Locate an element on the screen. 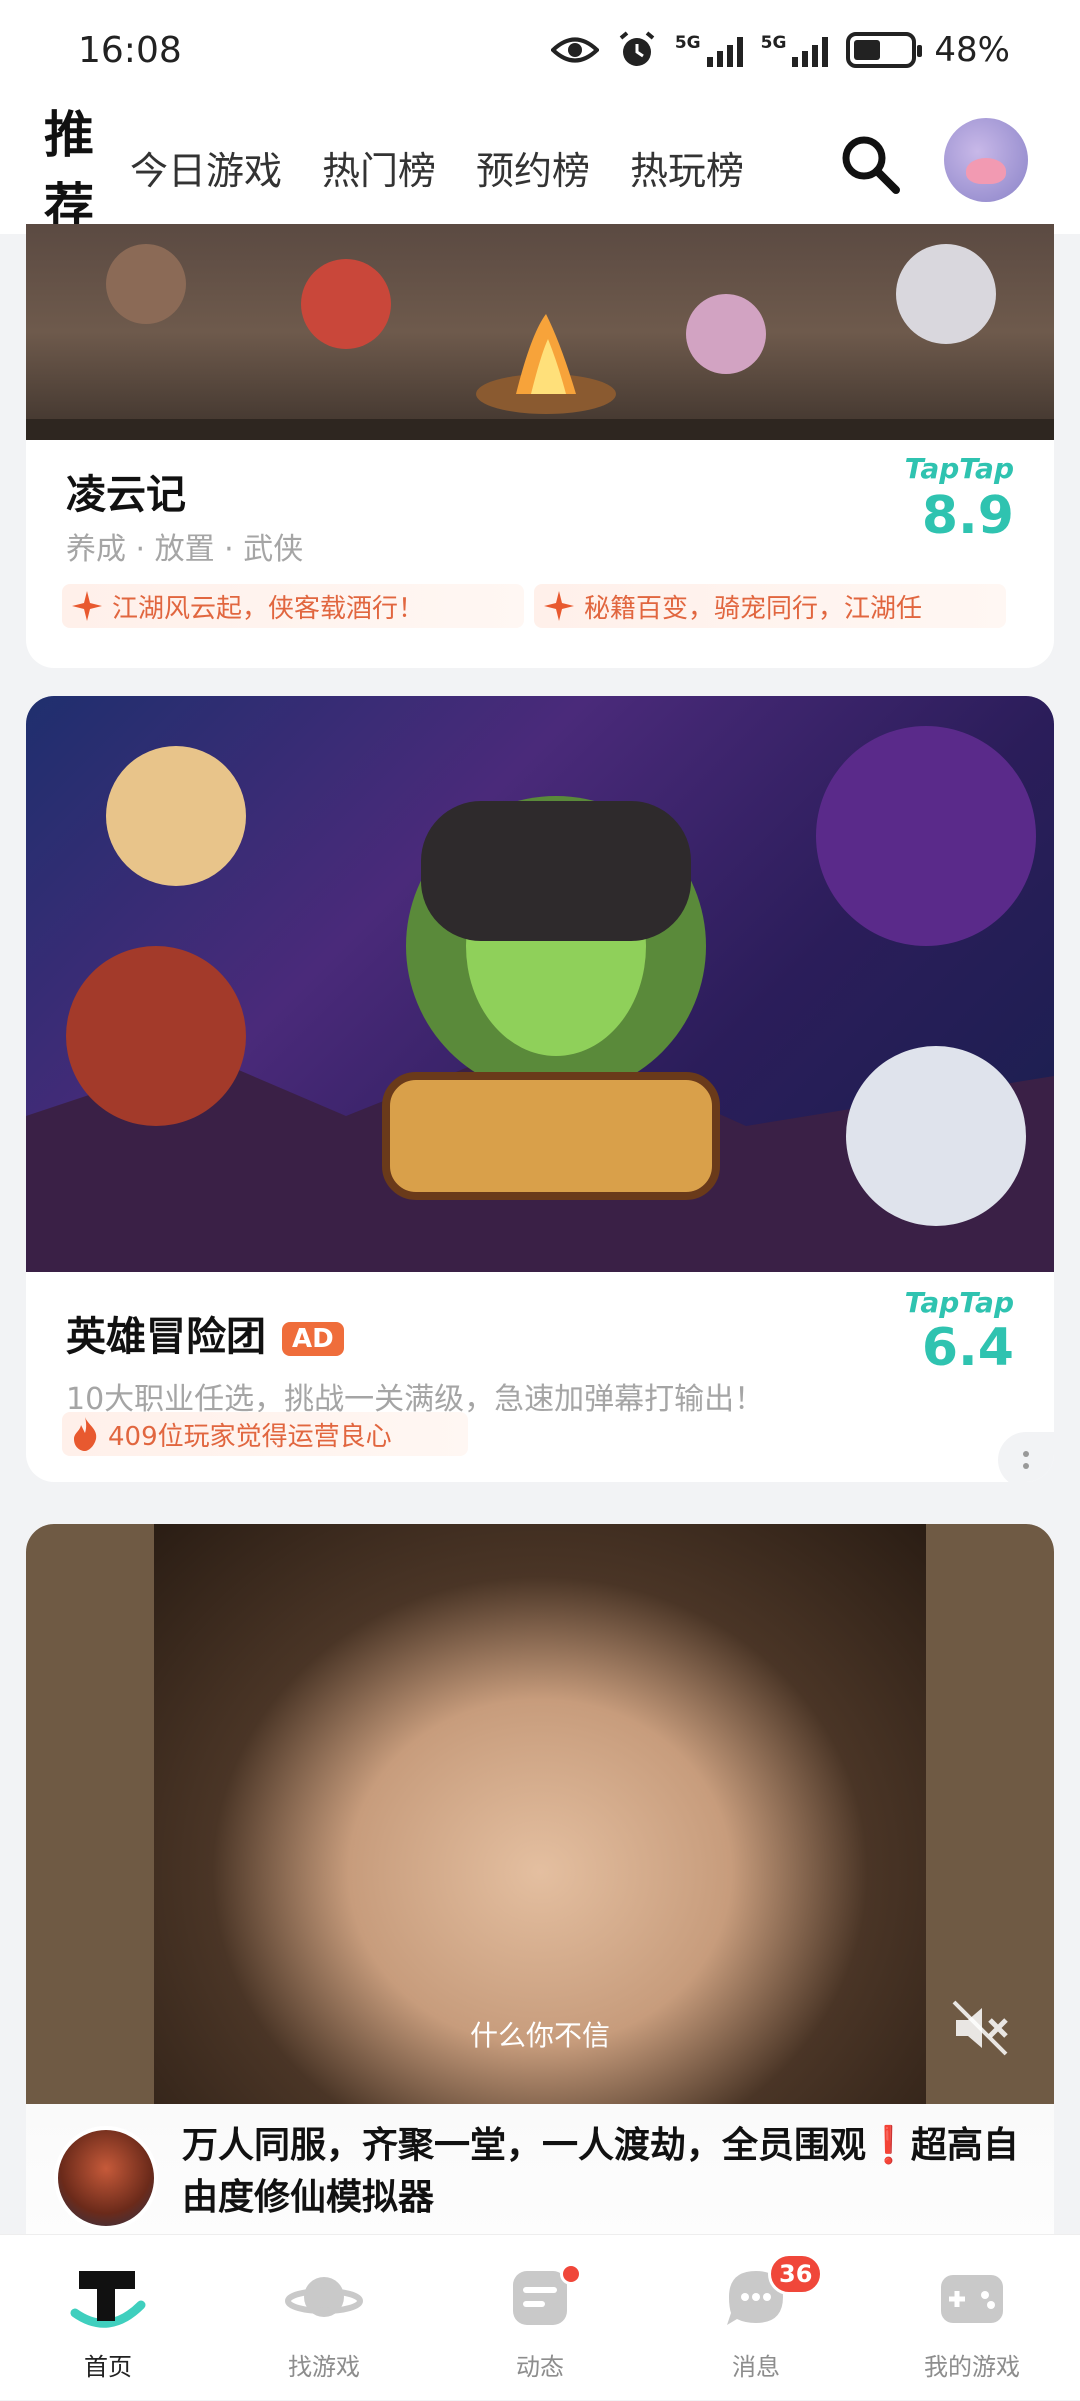 The height and width of the screenshot is (2401, 1080). top-tabs: 推荐 今日游戏 热门榜 预约榜 热玩榜 is located at coordinates (414, 167).